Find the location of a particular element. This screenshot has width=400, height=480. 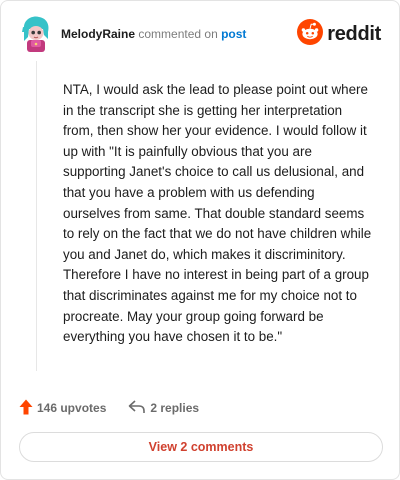

replies-count: 2 replies is located at coordinates (175, 408).